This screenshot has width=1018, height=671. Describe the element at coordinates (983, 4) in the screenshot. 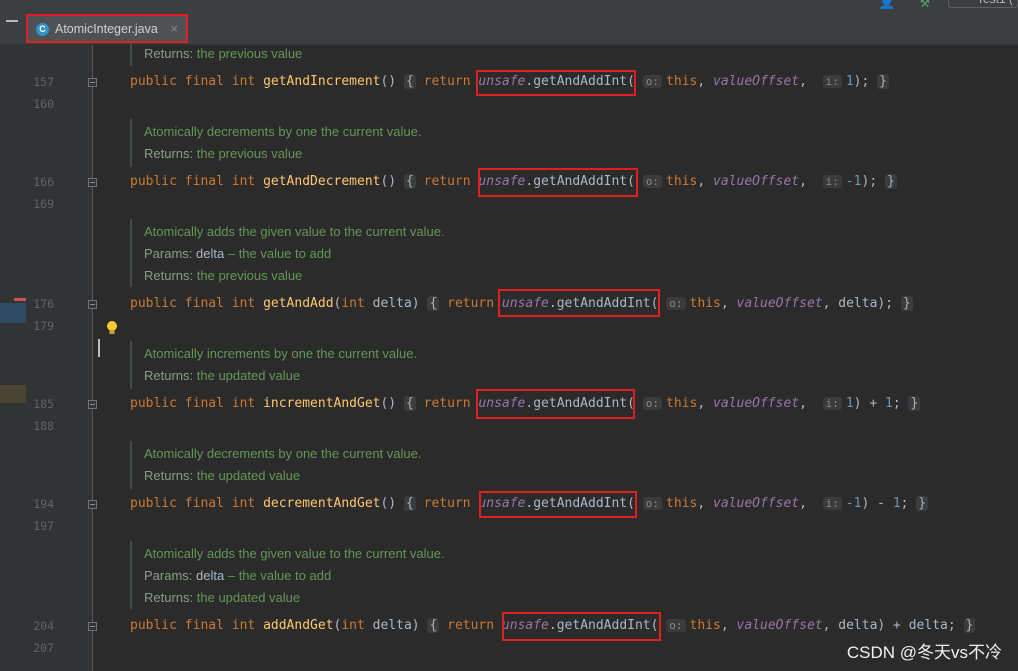

I see `run-configuration-select: Test1 (` at that location.